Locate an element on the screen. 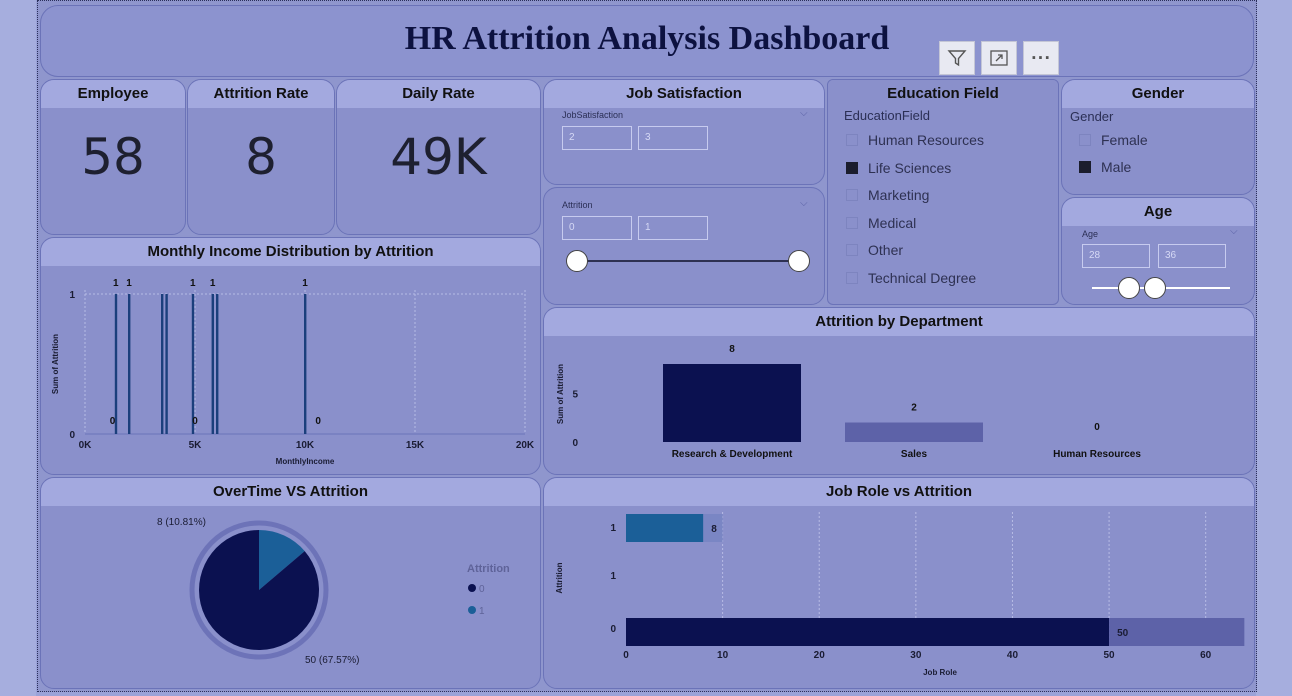  x-tick-label: 40 is located at coordinates (1013, 655).